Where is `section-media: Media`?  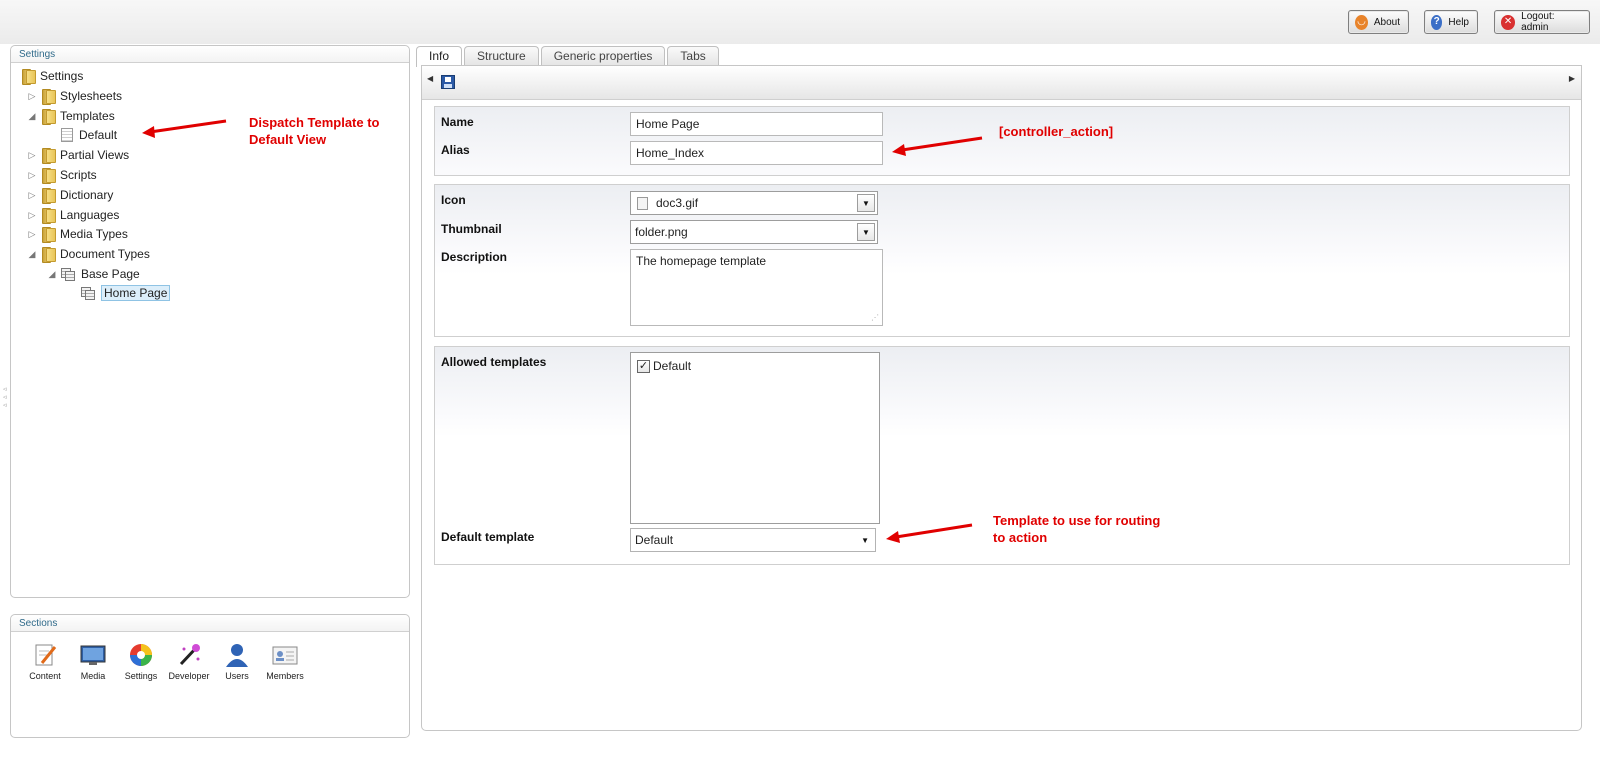 section-media: Media is located at coordinates (93, 662).